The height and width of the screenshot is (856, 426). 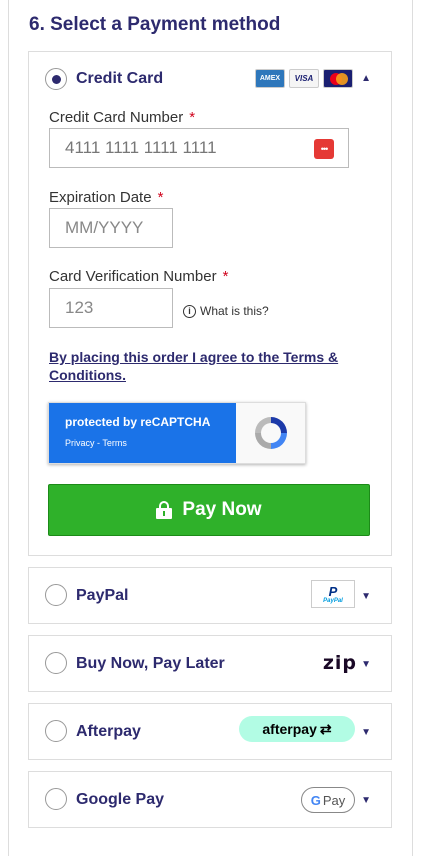 What do you see at coordinates (155, 24) in the screenshot?
I see `section-title: 6. Select a Payment method` at bounding box center [155, 24].